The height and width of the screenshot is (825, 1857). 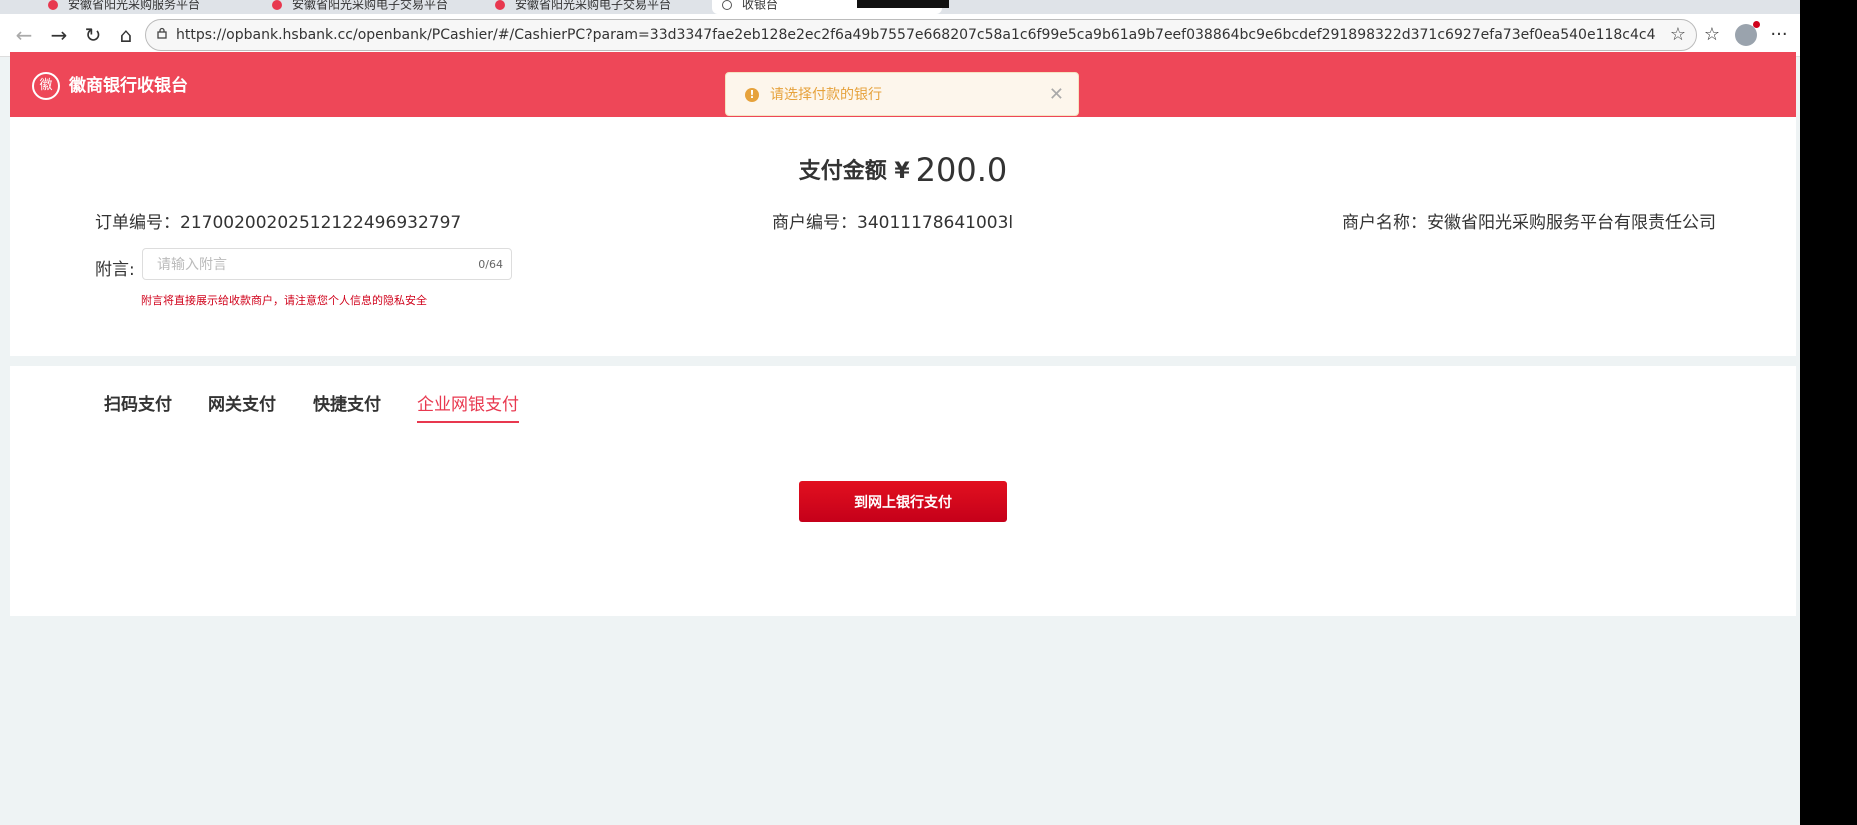 I want to click on tab-quick-pay: 快捷支付, so click(x=347, y=405).